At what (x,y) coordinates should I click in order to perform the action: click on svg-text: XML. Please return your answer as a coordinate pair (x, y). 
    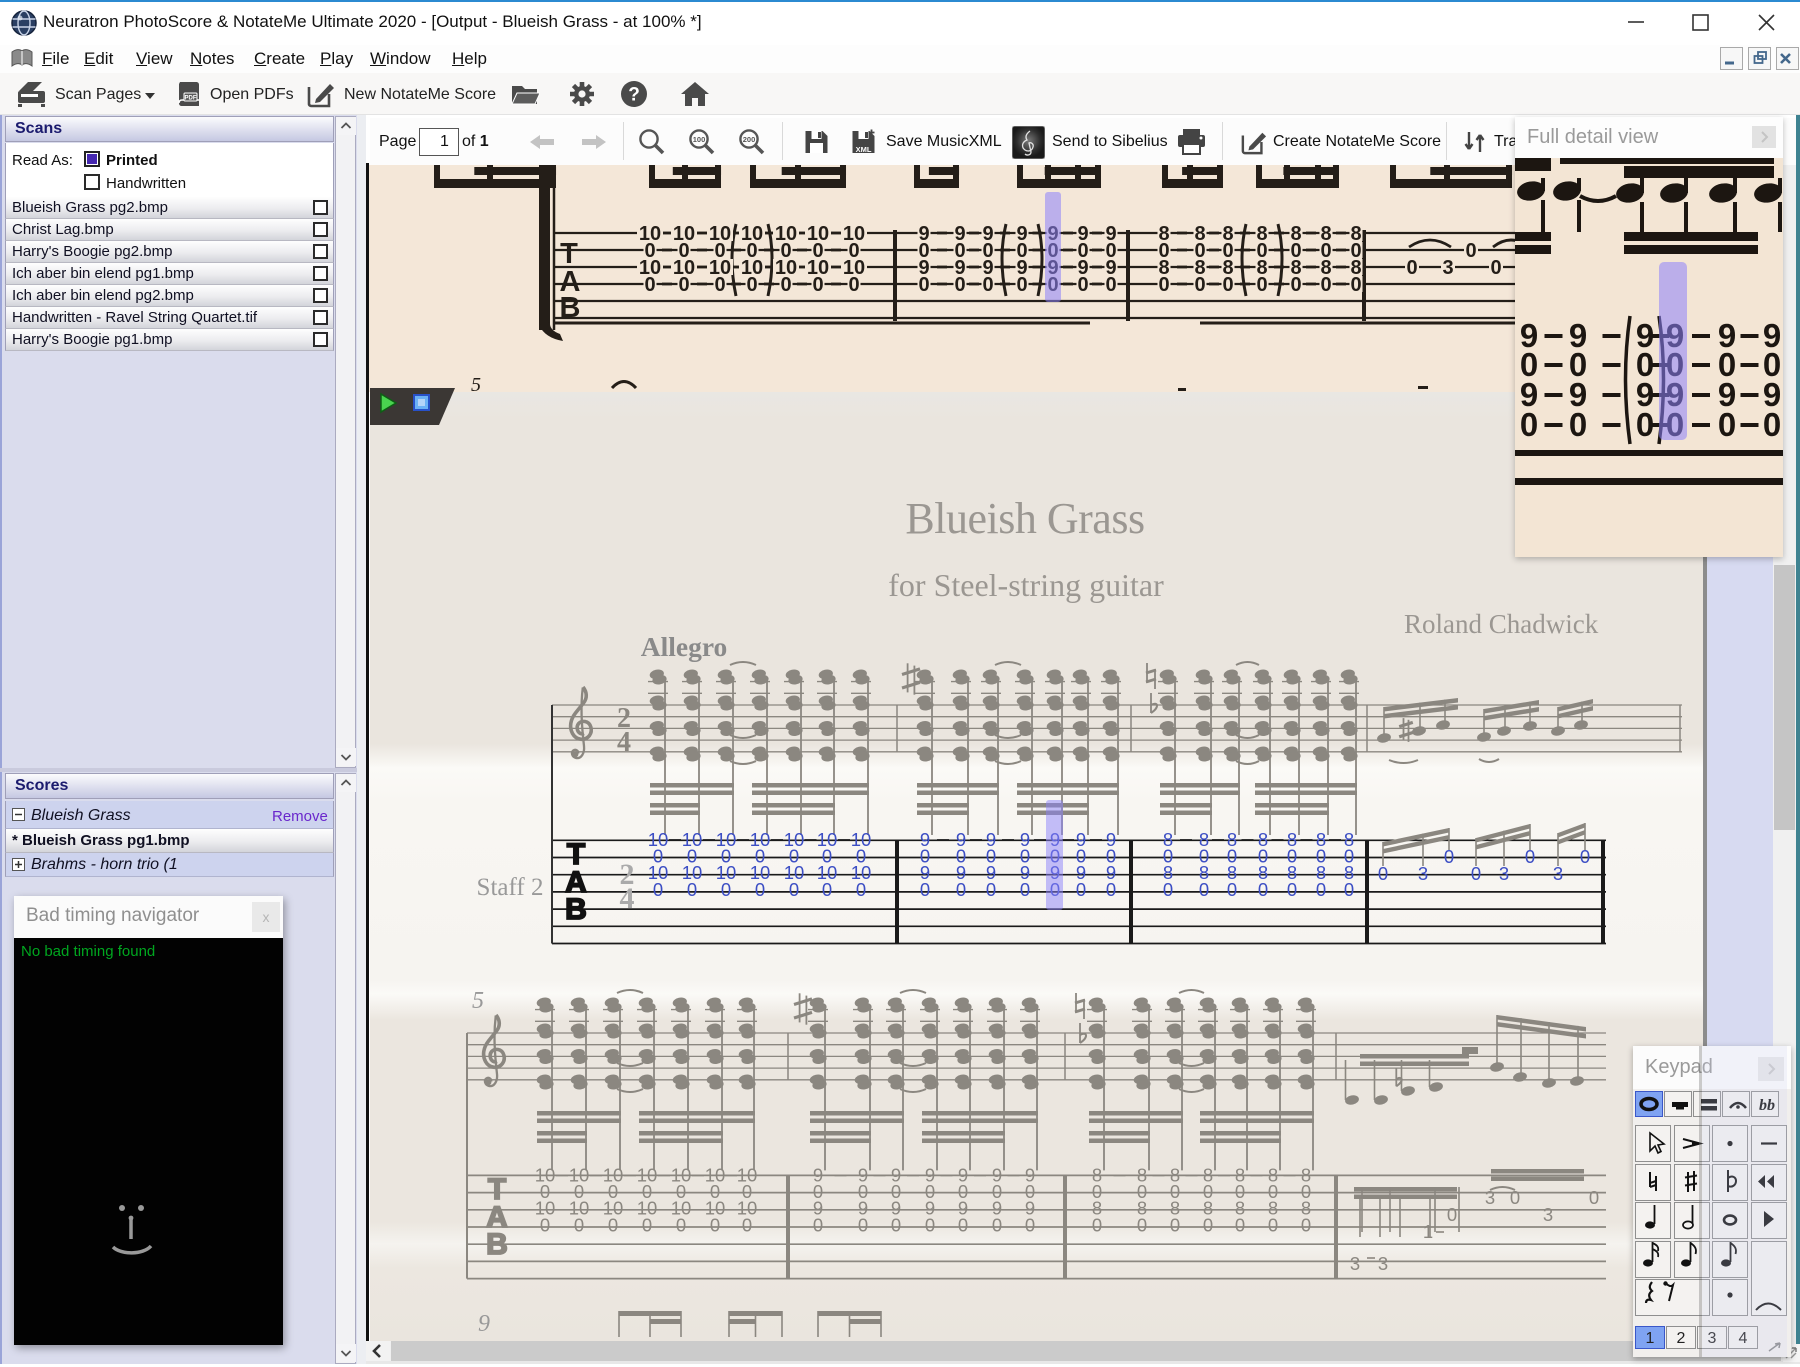
    Looking at the image, I should click on (864, 149).